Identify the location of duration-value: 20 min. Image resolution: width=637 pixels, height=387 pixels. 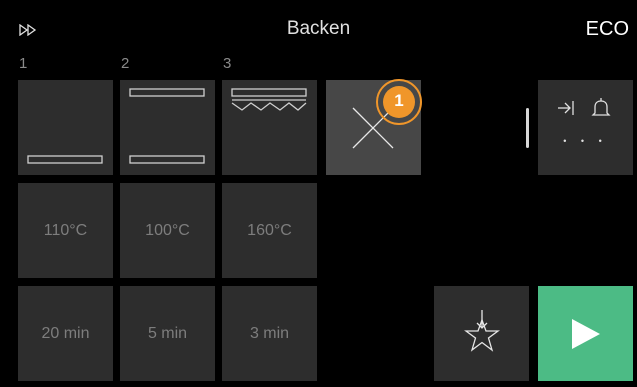
(65, 333).